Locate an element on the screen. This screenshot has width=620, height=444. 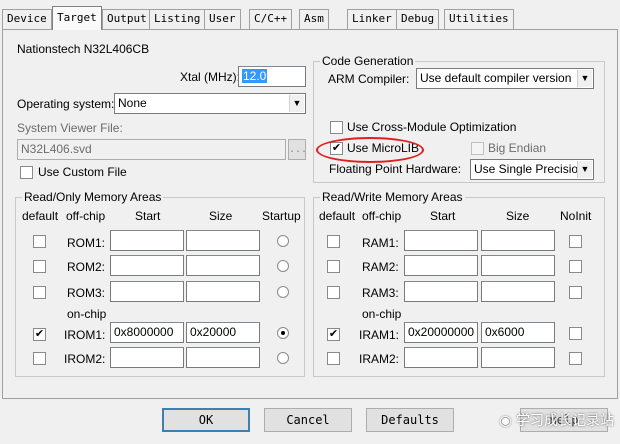
cancel-button: Cancel is located at coordinates (308, 420).